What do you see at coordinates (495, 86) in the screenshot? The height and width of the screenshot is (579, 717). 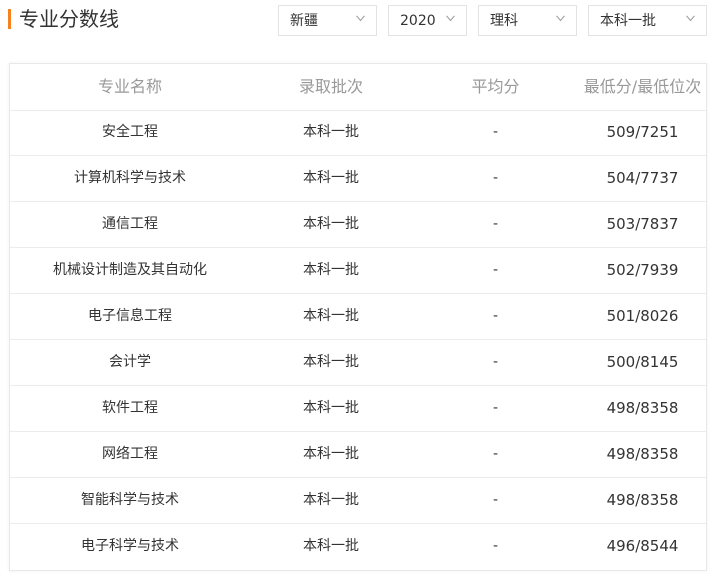 I see `column-header-average: 平均分` at bounding box center [495, 86].